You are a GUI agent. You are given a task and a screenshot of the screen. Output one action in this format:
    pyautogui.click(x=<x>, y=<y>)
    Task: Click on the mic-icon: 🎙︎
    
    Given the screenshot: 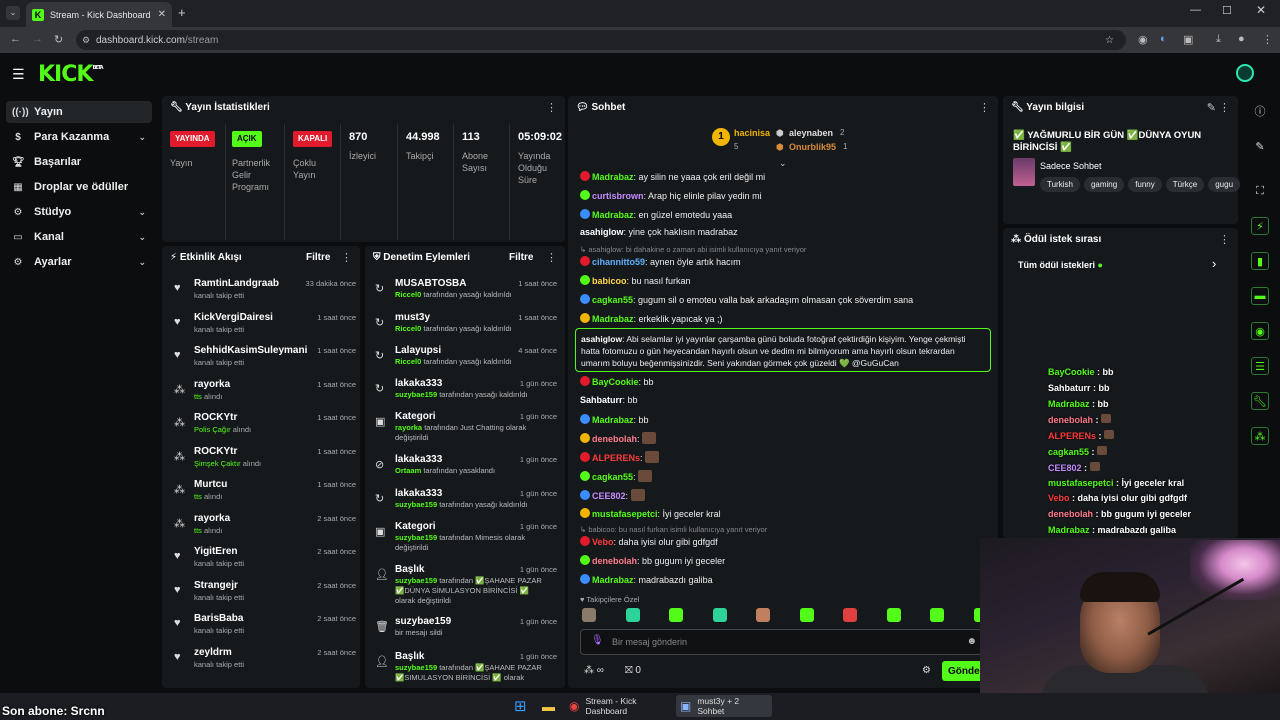 What is the action you would take?
    pyautogui.click(x=597, y=640)
    